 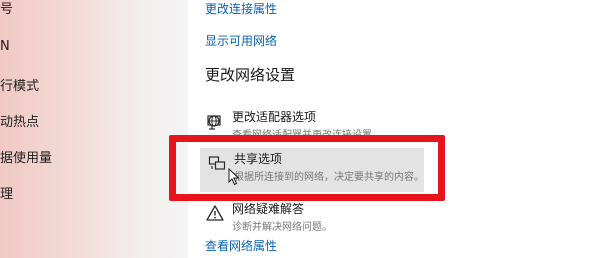 I want to click on view-network-properties-link: 查看网络属性, so click(x=241, y=245).